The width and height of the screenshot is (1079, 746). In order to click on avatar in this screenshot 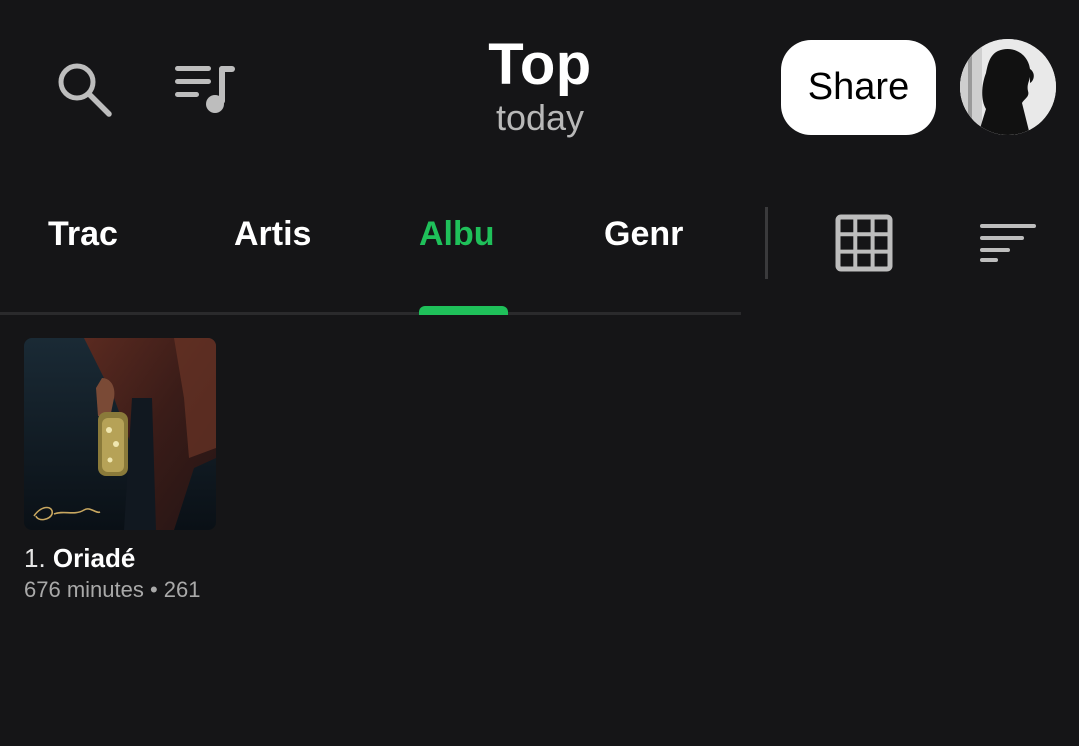, I will do `click(1008, 87)`.